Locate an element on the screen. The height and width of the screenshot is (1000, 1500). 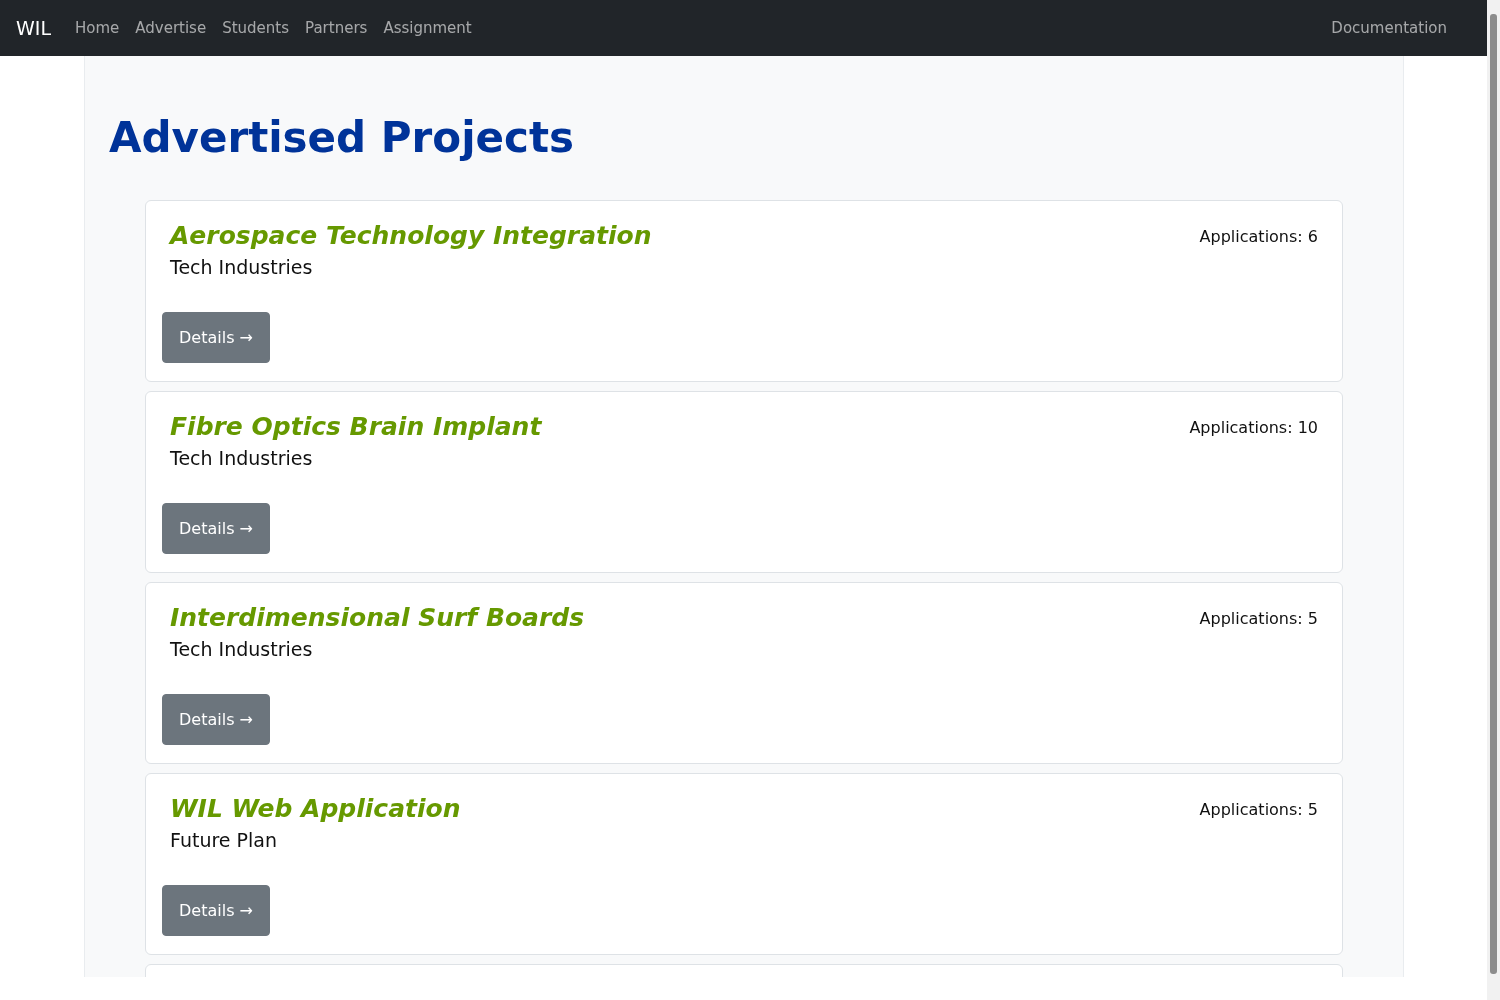
project-title: WIL Web Application is located at coordinates (315, 808).